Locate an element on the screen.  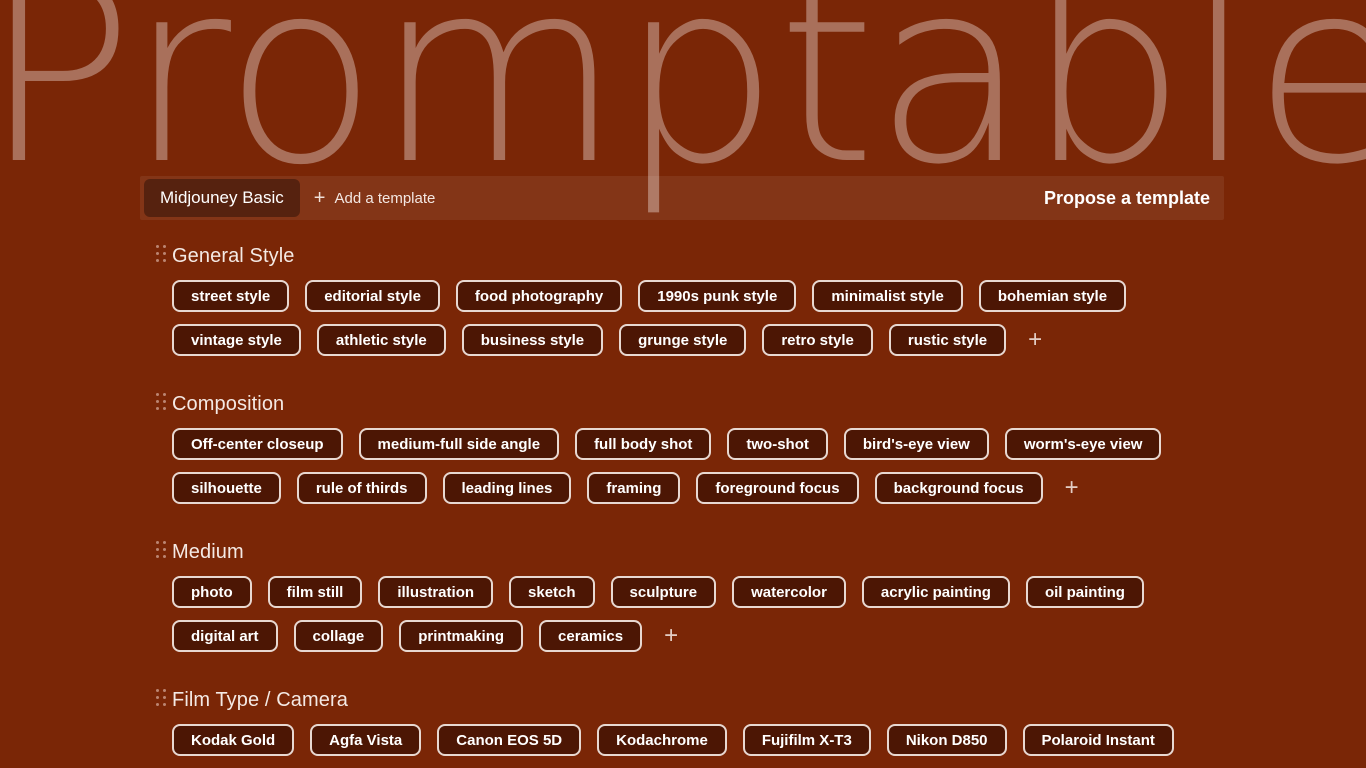
tag-chip: vintage style is located at coordinates (236, 340).